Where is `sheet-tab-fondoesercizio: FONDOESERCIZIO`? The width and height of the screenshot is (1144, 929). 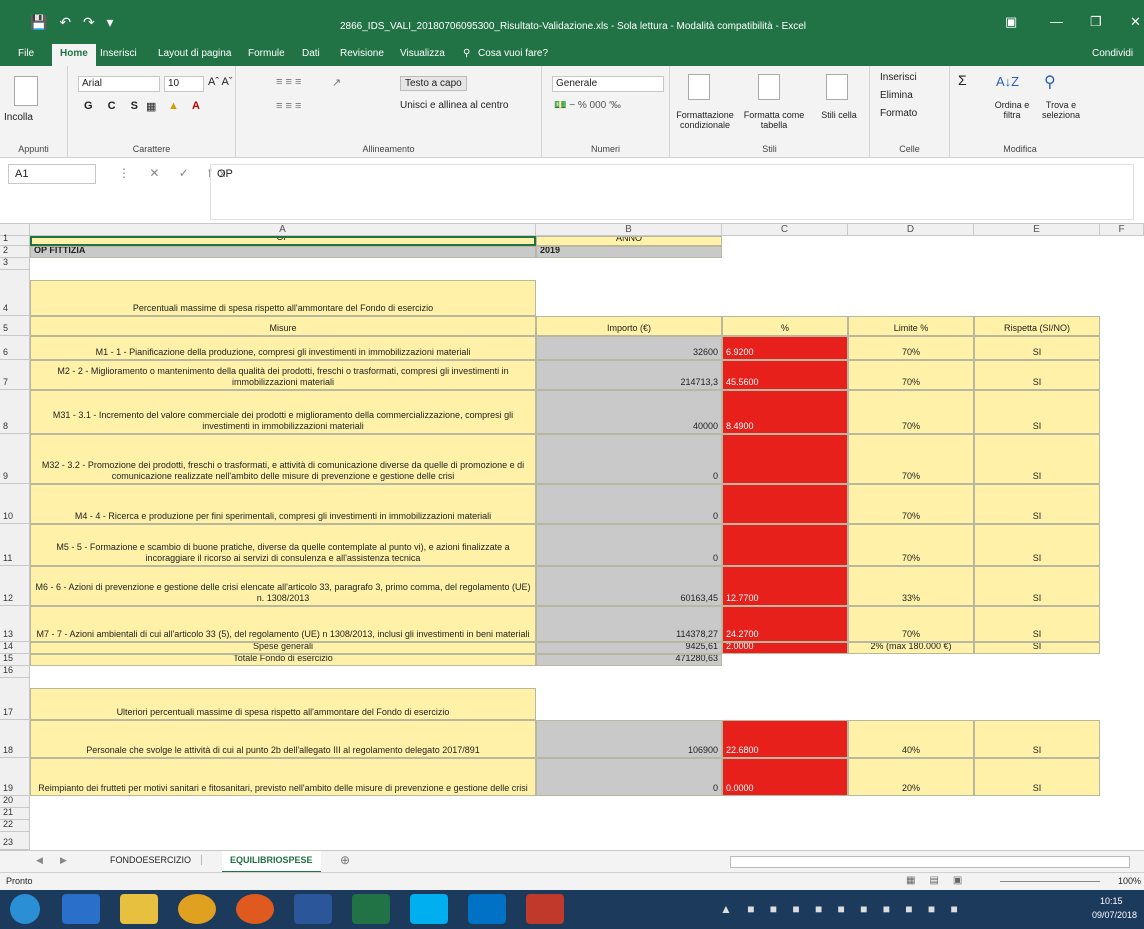
sheet-tab-fondoesercizio: FONDOESERCIZIO is located at coordinates (156, 860).